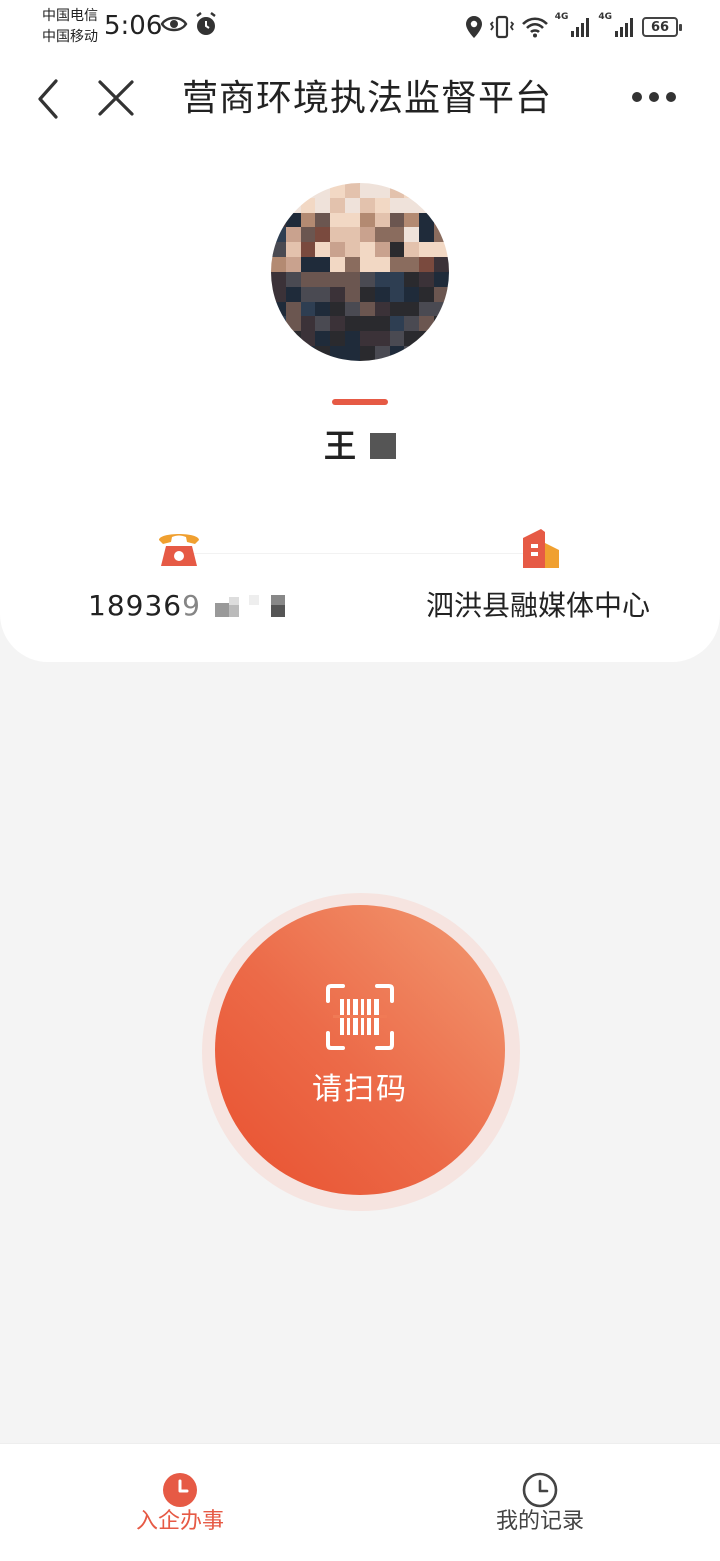 The image size is (720, 1561). Describe the element at coordinates (70, 37) in the screenshot. I see `carrier-2: 中国移动` at that location.